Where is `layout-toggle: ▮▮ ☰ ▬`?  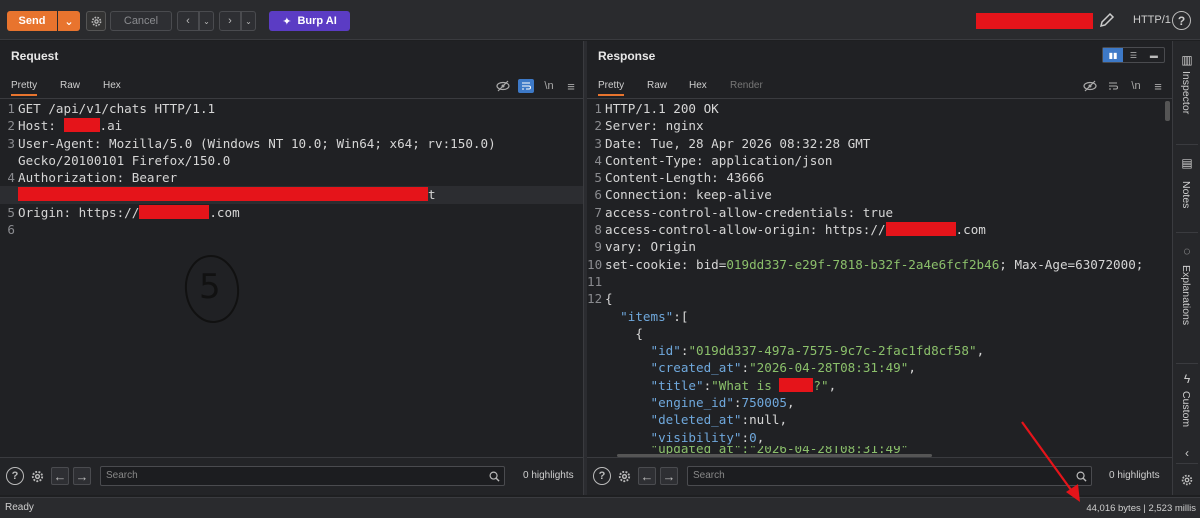
layout-toggle: ▮▮ ☰ ▬ is located at coordinates (1133, 55).